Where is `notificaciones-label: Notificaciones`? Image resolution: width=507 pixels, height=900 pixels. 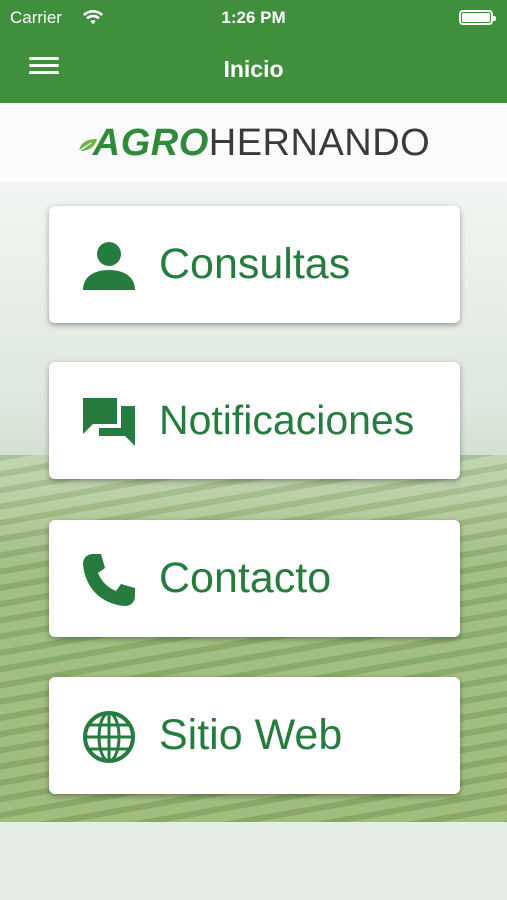 notificaciones-label: Notificaciones is located at coordinates (287, 420).